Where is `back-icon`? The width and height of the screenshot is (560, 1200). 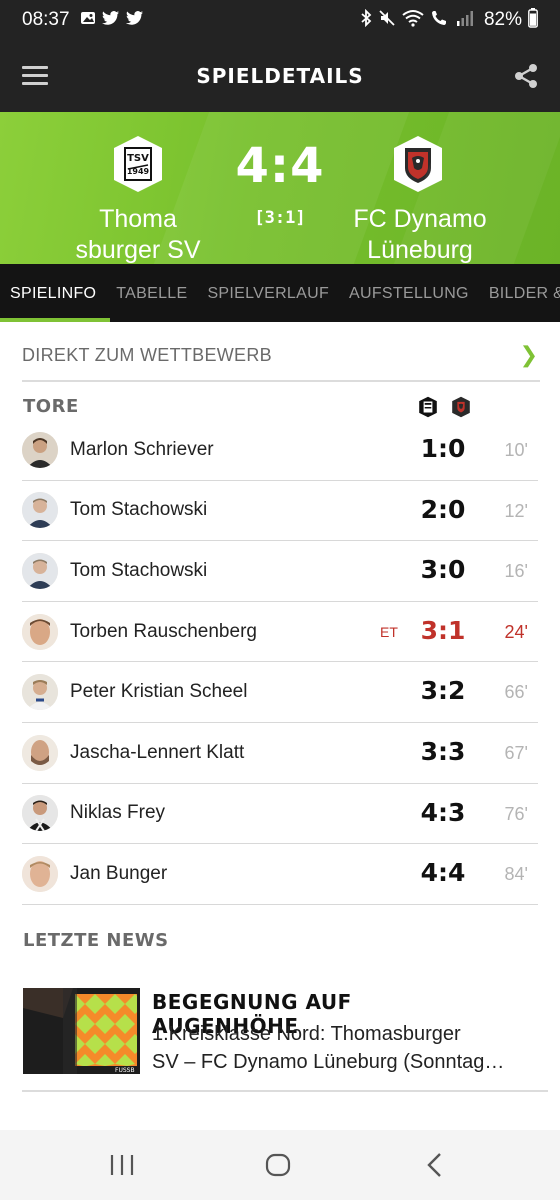
back-icon is located at coordinates (435, 1165).